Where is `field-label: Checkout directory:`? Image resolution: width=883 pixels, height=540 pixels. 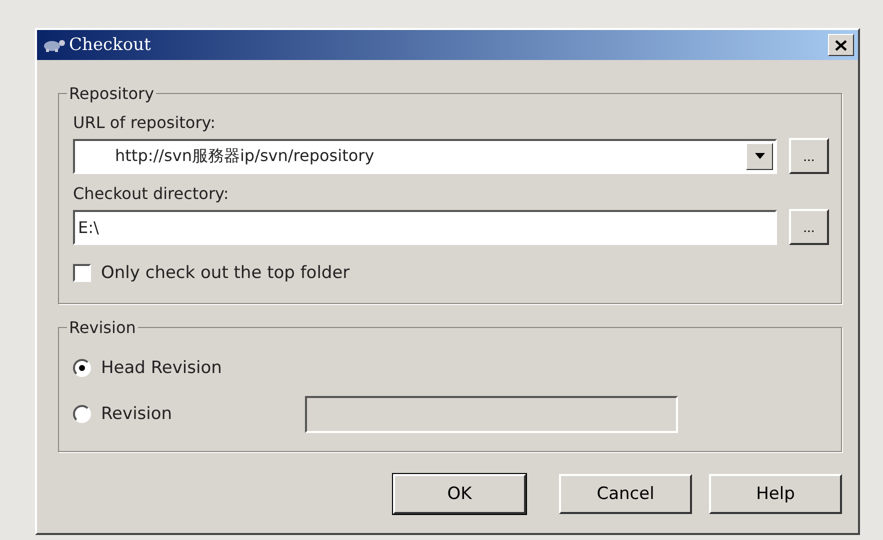 field-label: Checkout directory: is located at coordinates (151, 193).